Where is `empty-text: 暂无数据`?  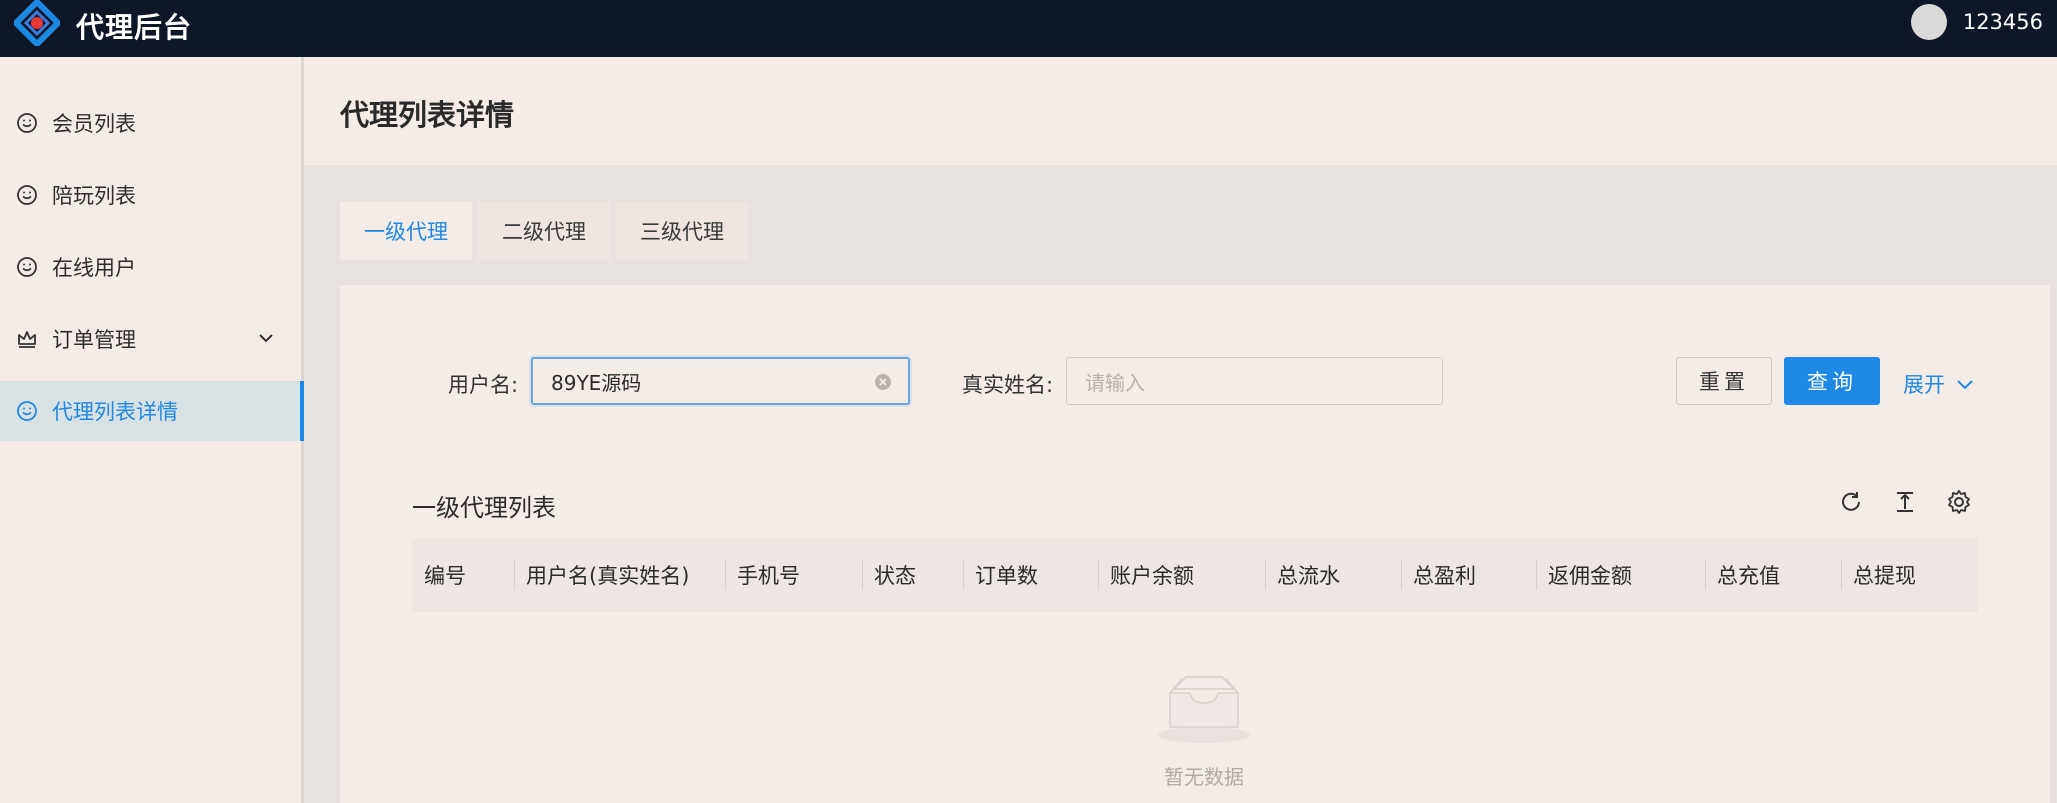
empty-text: 暂无数据 is located at coordinates (1204, 777).